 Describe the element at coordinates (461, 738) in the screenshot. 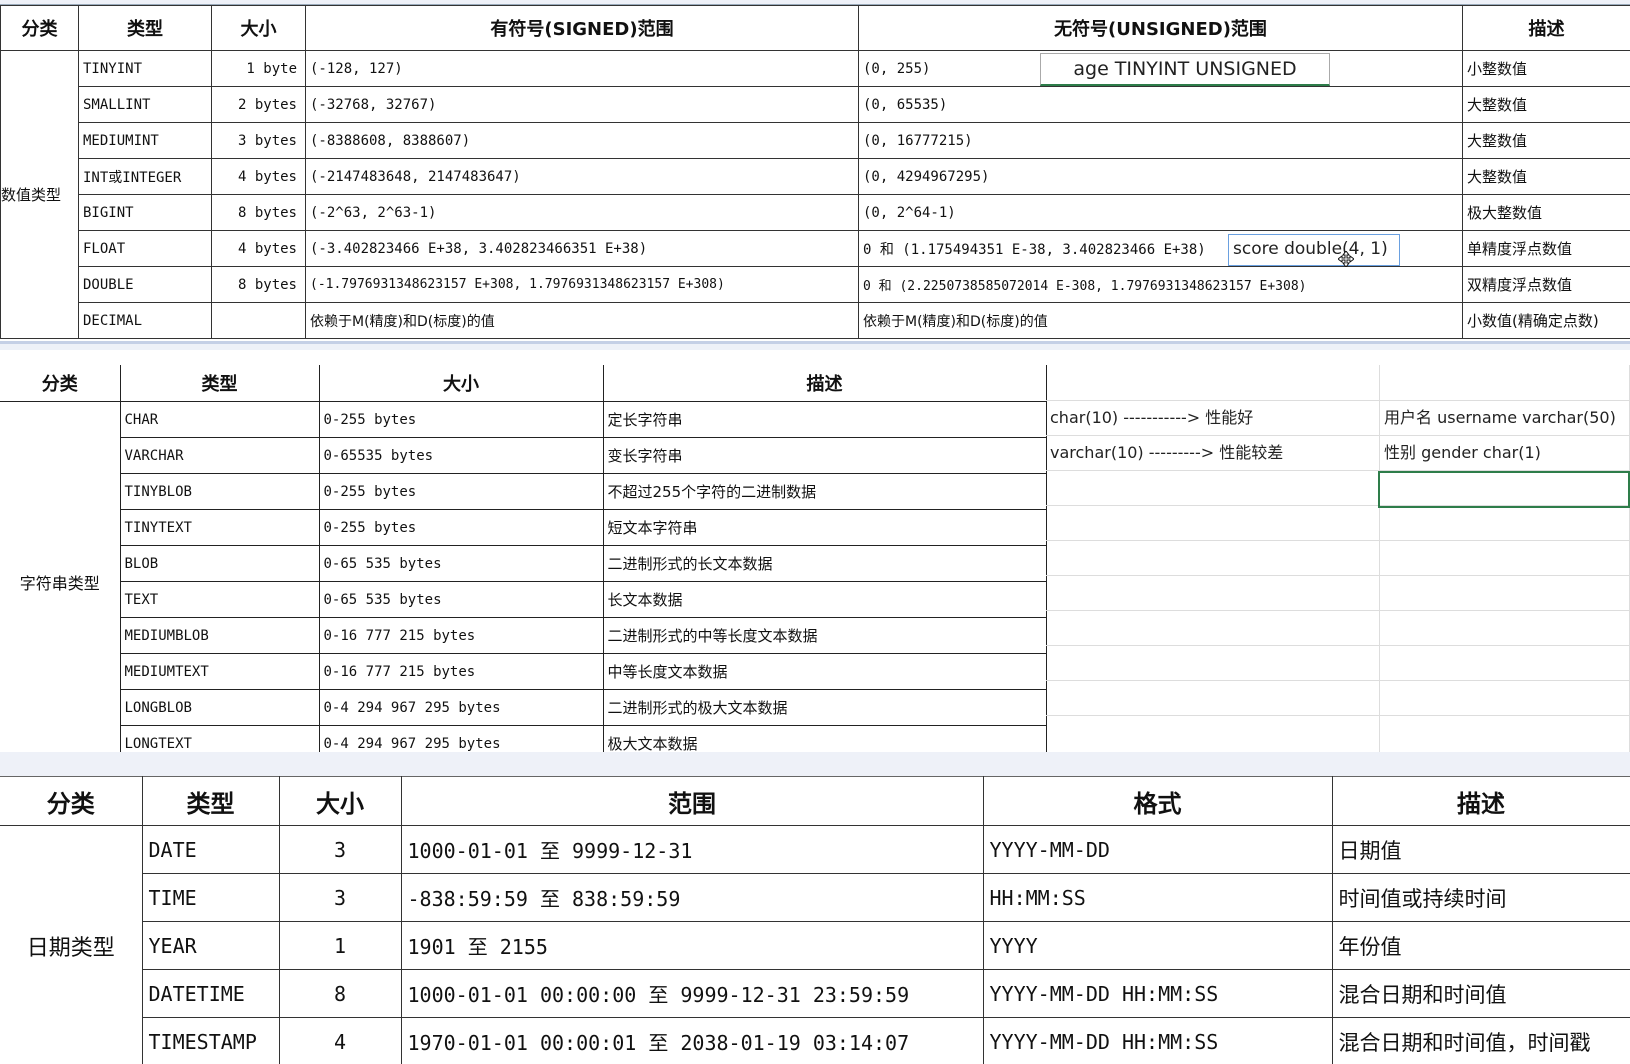

I see `size-cell: 0-4 294 967 295 bytes` at that location.